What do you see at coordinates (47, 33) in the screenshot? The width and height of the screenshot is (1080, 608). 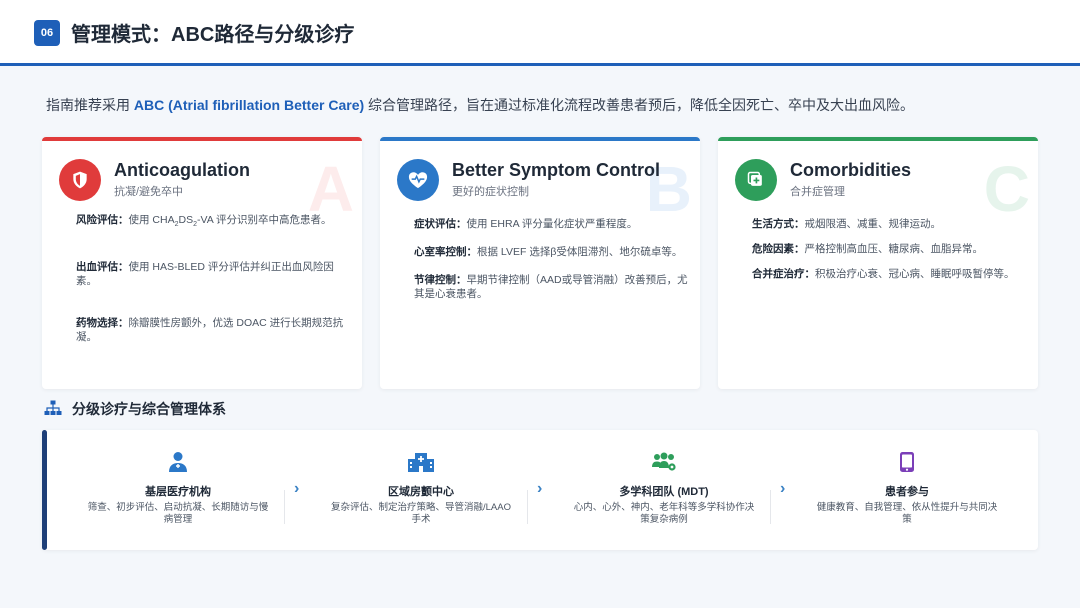 I see `section-number-badge: 06` at bounding box center [47, 33].